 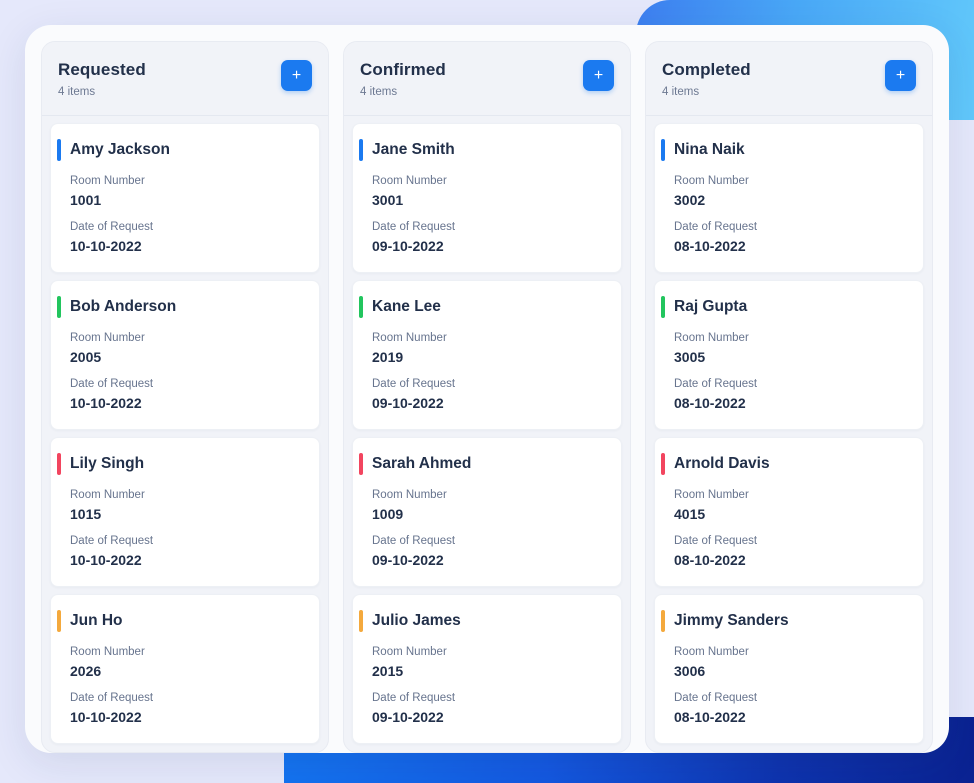 I want to click on room-number-value: 2015, so click(x=388, y=671).